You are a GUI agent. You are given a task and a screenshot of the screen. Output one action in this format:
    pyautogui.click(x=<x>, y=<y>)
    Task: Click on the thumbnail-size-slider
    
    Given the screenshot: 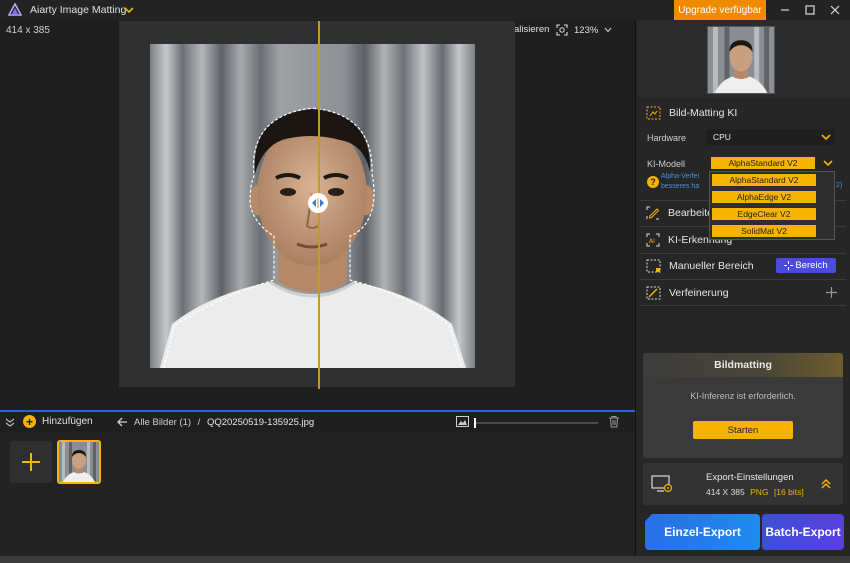 What is the action you would take?
    pyautogui.click(x=536, y=423)
    